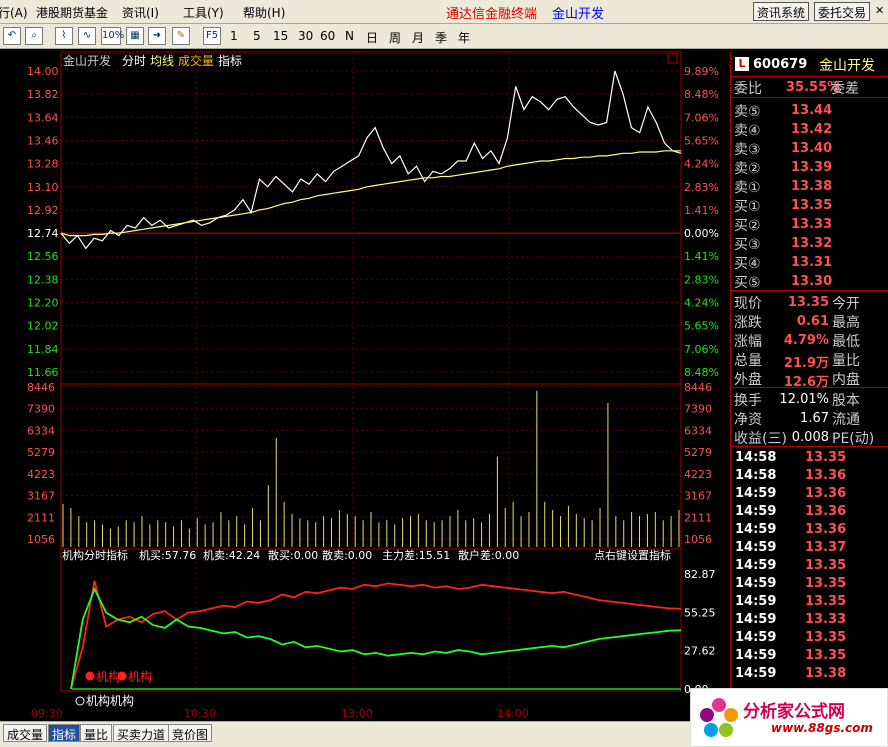 Image resolution: width=888 pixels, height=747 pixels. Describe the element at coordinates (43, 303) in the screenshot. I see `price-tick-label: 12.20` at that location.